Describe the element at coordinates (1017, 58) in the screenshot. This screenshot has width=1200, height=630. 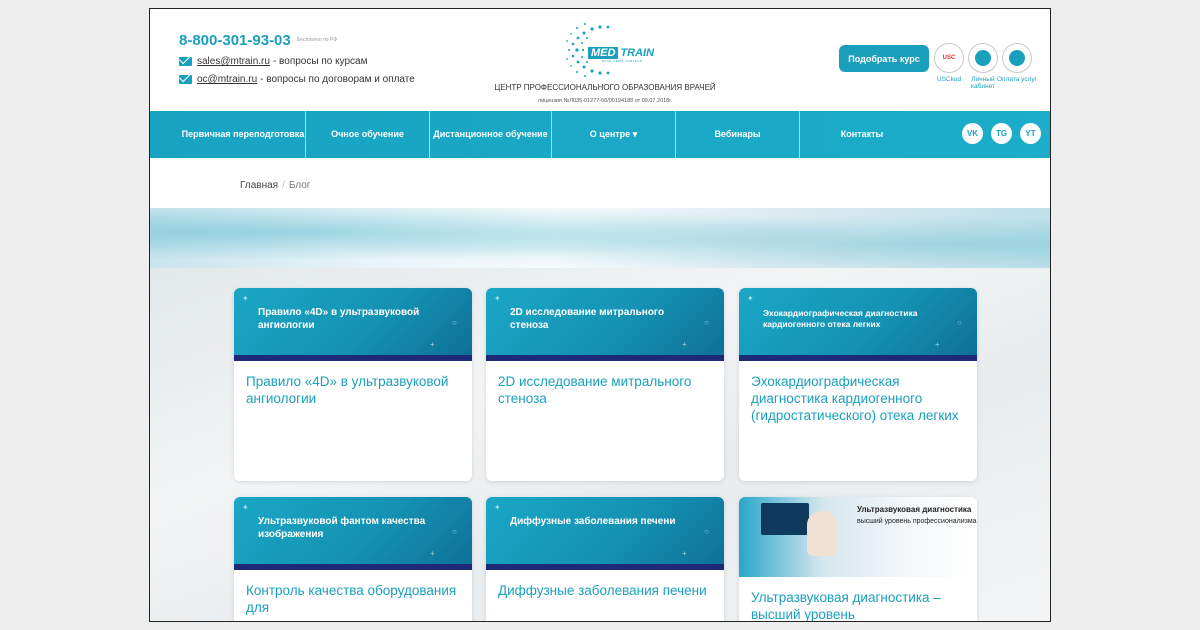
I see `coins-icon` at that location.